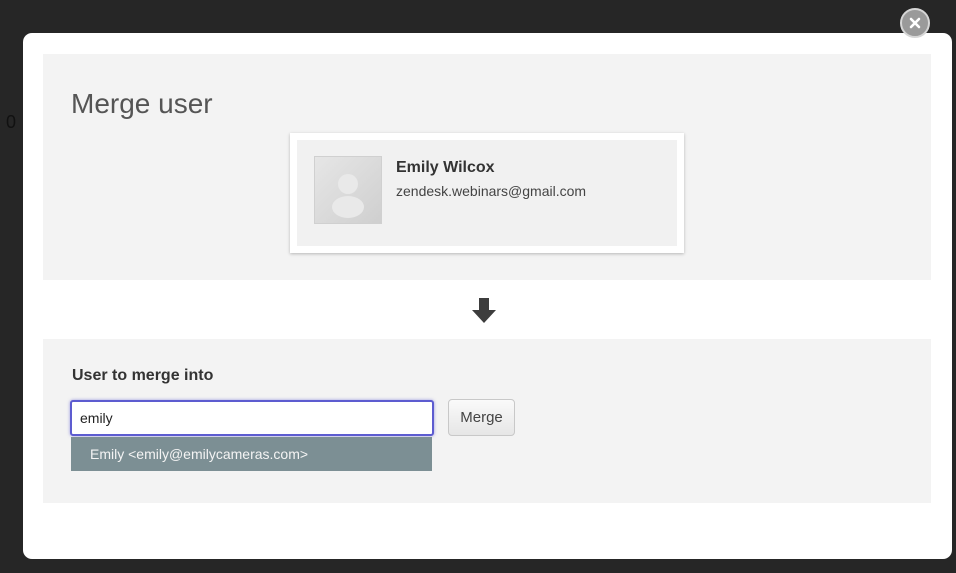 This screenshot has height=573, width=956. Describe the element at coordinates (252, 418) in the screenshot. I see `user-search-input` at that location.